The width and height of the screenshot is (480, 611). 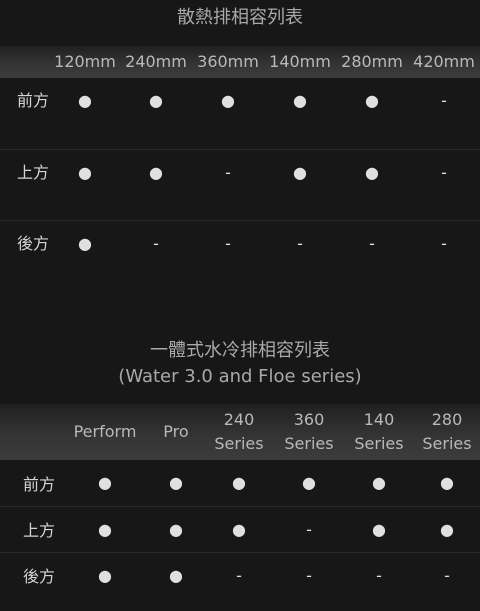 I want to click on column-header-280mm: 280mm, so click(x=372, y=61).